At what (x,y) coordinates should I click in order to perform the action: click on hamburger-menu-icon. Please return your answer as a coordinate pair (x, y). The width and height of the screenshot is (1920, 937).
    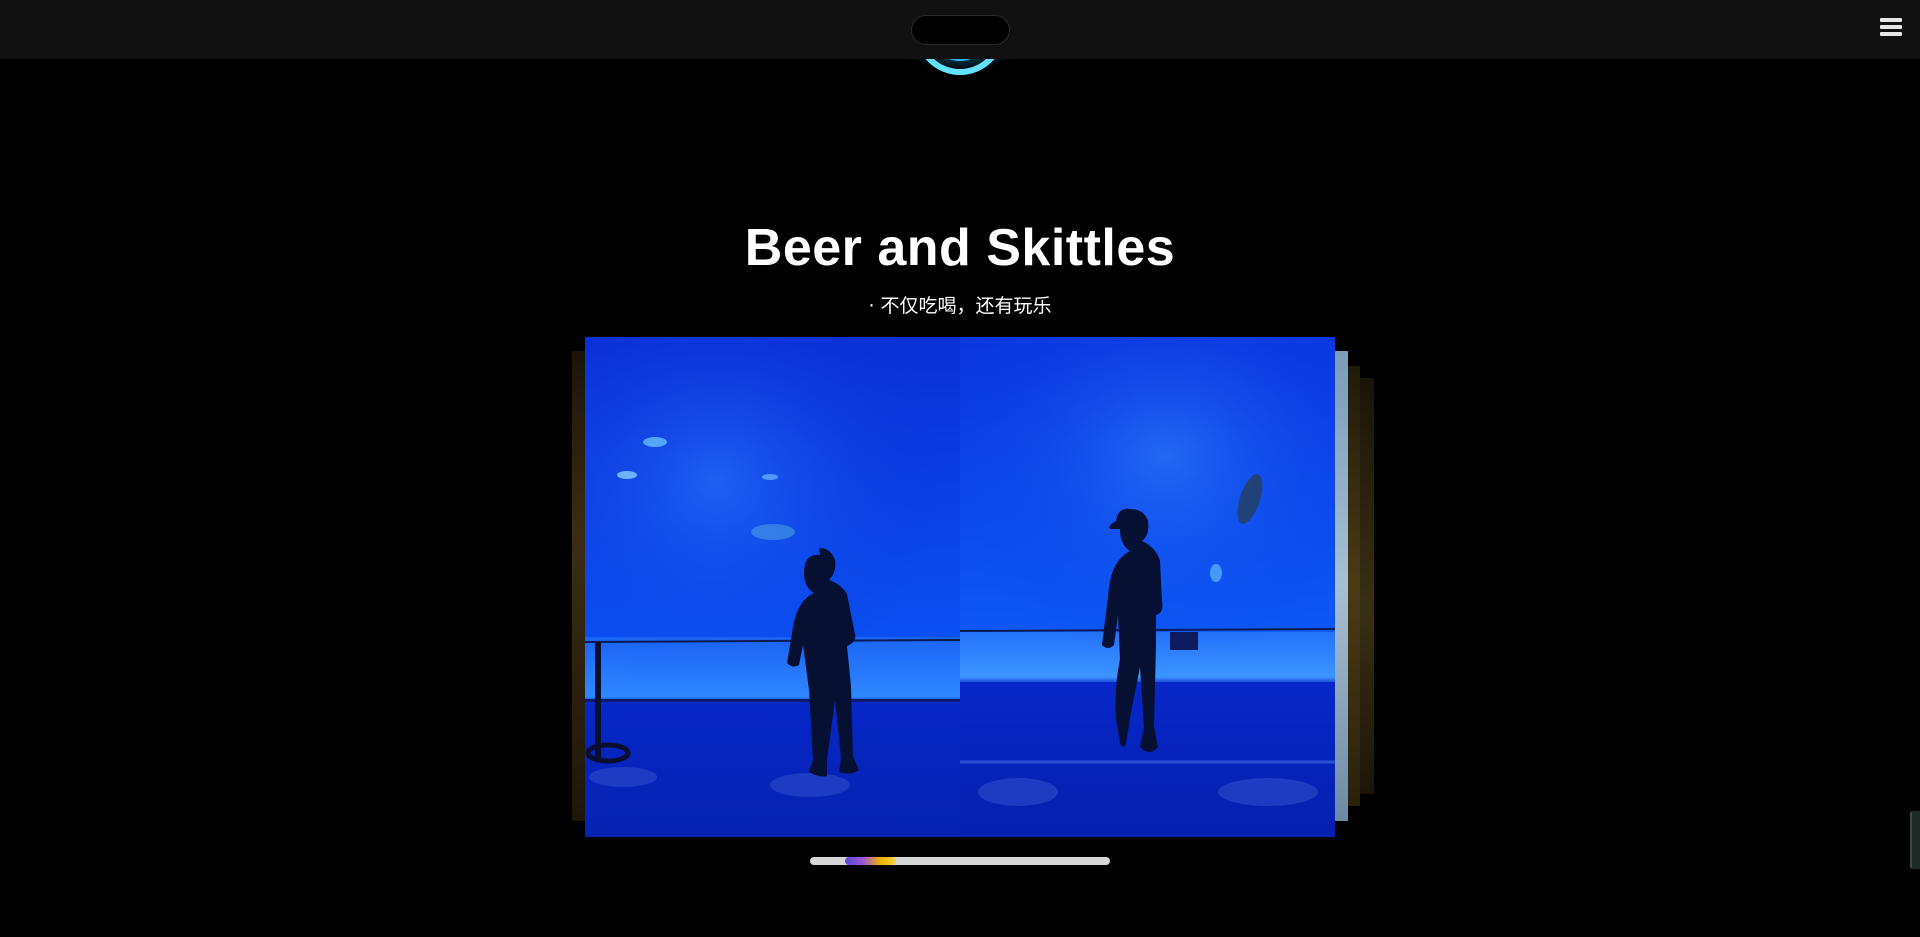
    Looking at the image, I should click on (1891, 29).